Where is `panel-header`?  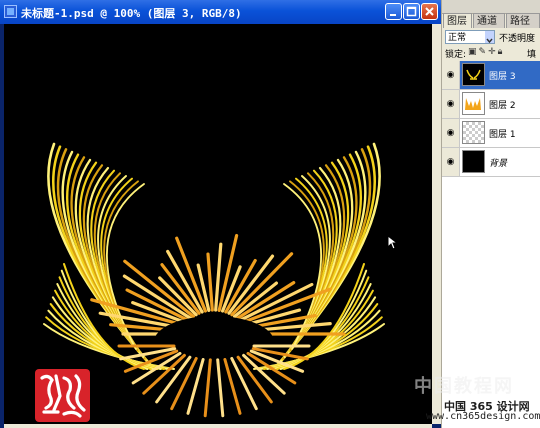
panel-header is located at coordinates (491, 7).